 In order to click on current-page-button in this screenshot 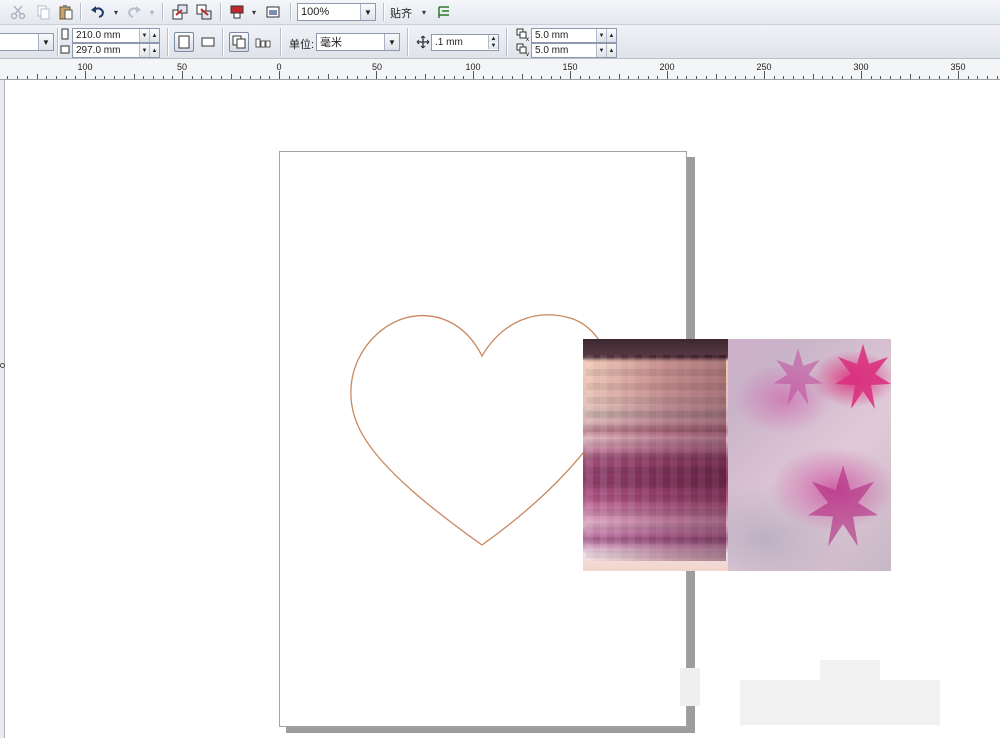, I will do `click(263, 42)`.